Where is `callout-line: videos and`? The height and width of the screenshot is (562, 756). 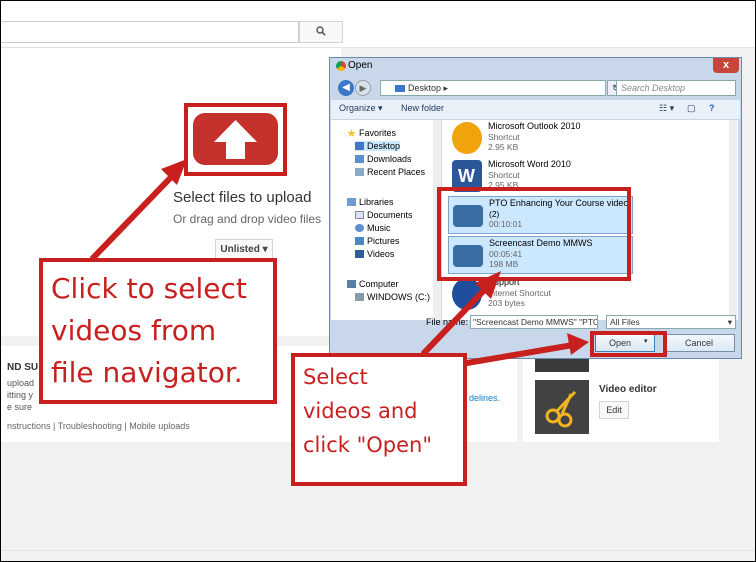
callout-line: videos and is located at coordinates (360, 411).